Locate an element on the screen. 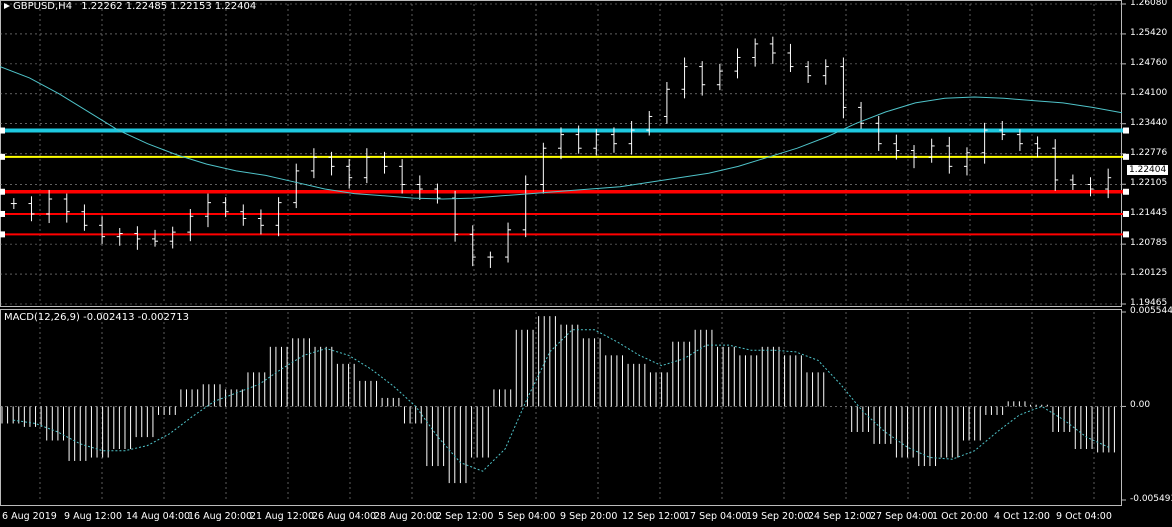  time-tick-label: 6 Aug 2019 is located at coordinates (29, 516).